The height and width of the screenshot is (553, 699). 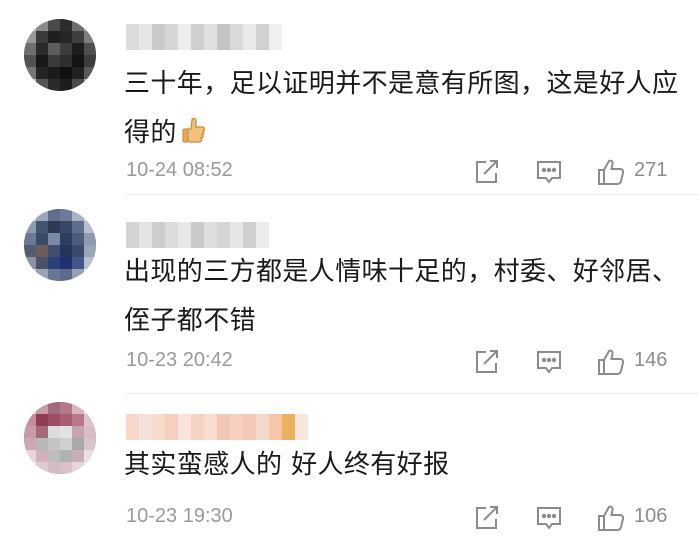 I want to click on timestamp: 10-23 20:42, so click(x=179, y=360).